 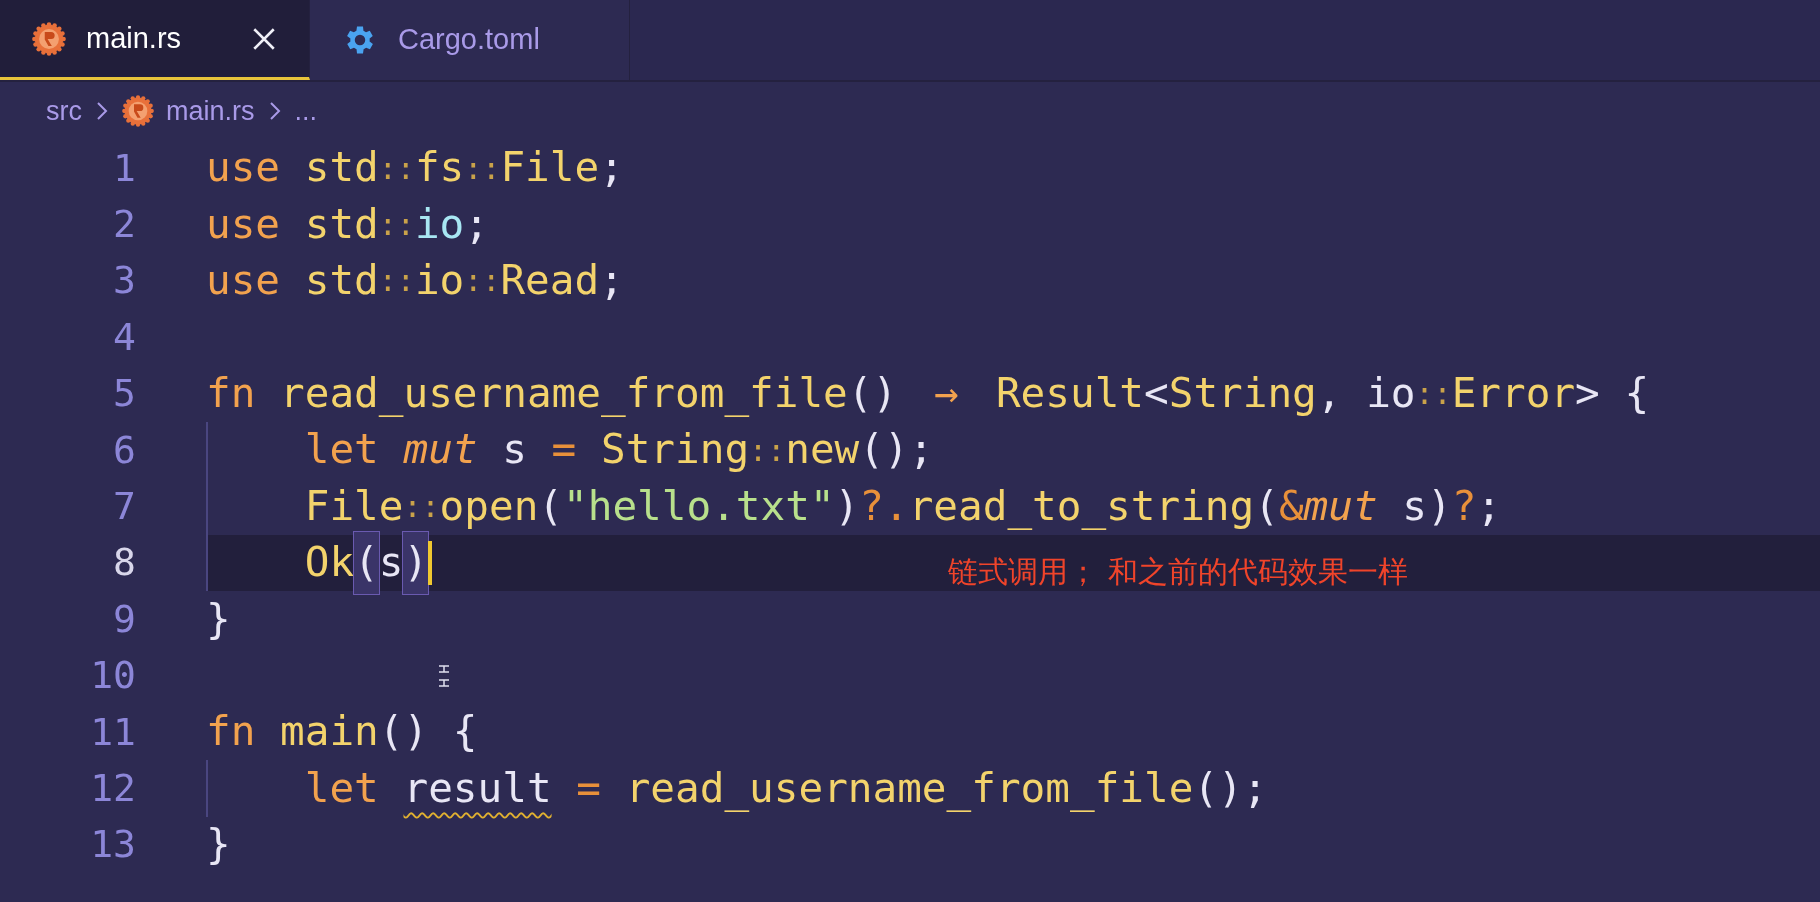 I want to click on code-token: s), so click(x=1426, y=506).